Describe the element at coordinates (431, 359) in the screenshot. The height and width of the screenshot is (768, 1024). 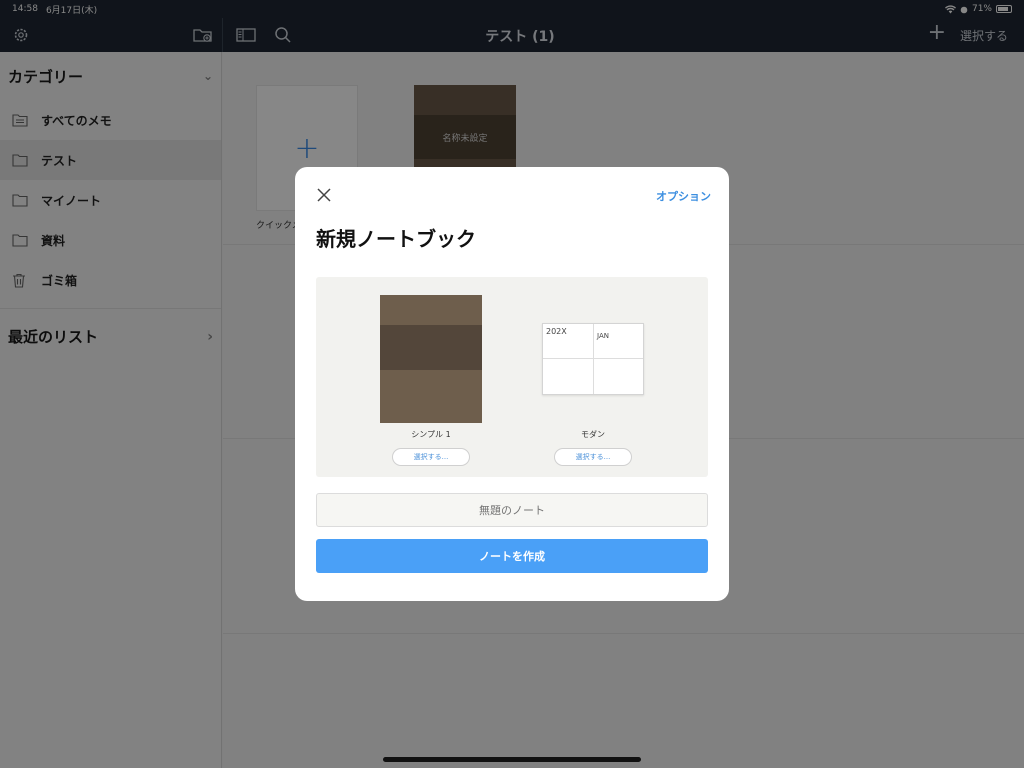
I see `simple-cover-thumbnail` at that location.